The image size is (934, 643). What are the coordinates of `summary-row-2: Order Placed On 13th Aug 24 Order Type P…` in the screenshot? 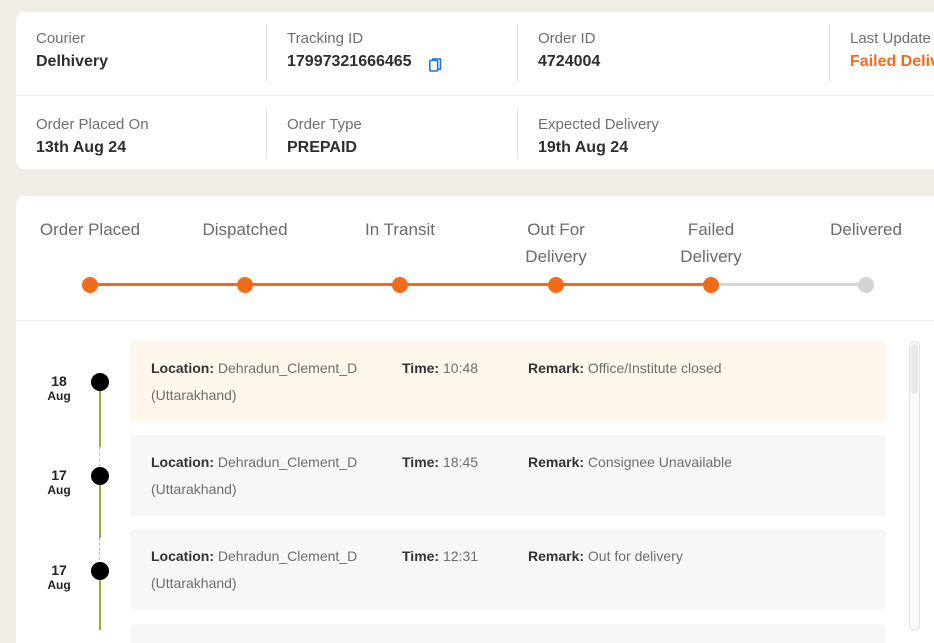 It's located at (475, 132).